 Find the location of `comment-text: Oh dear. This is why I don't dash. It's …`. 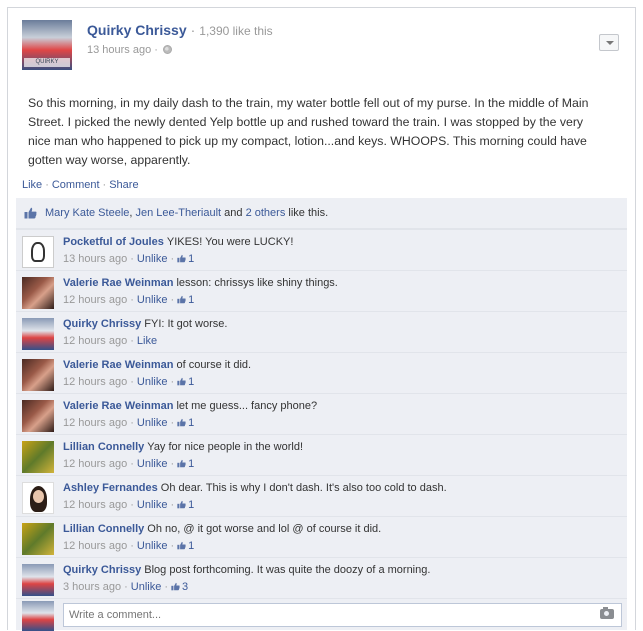

comment-text: Oh dear. This is why I don't dash. It's … is located at coordinates (303, 488).